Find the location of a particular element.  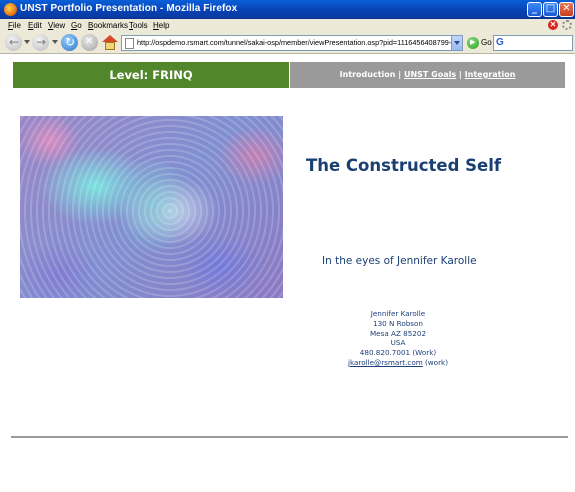

go-label: Go is located at coordinates (486, 42).